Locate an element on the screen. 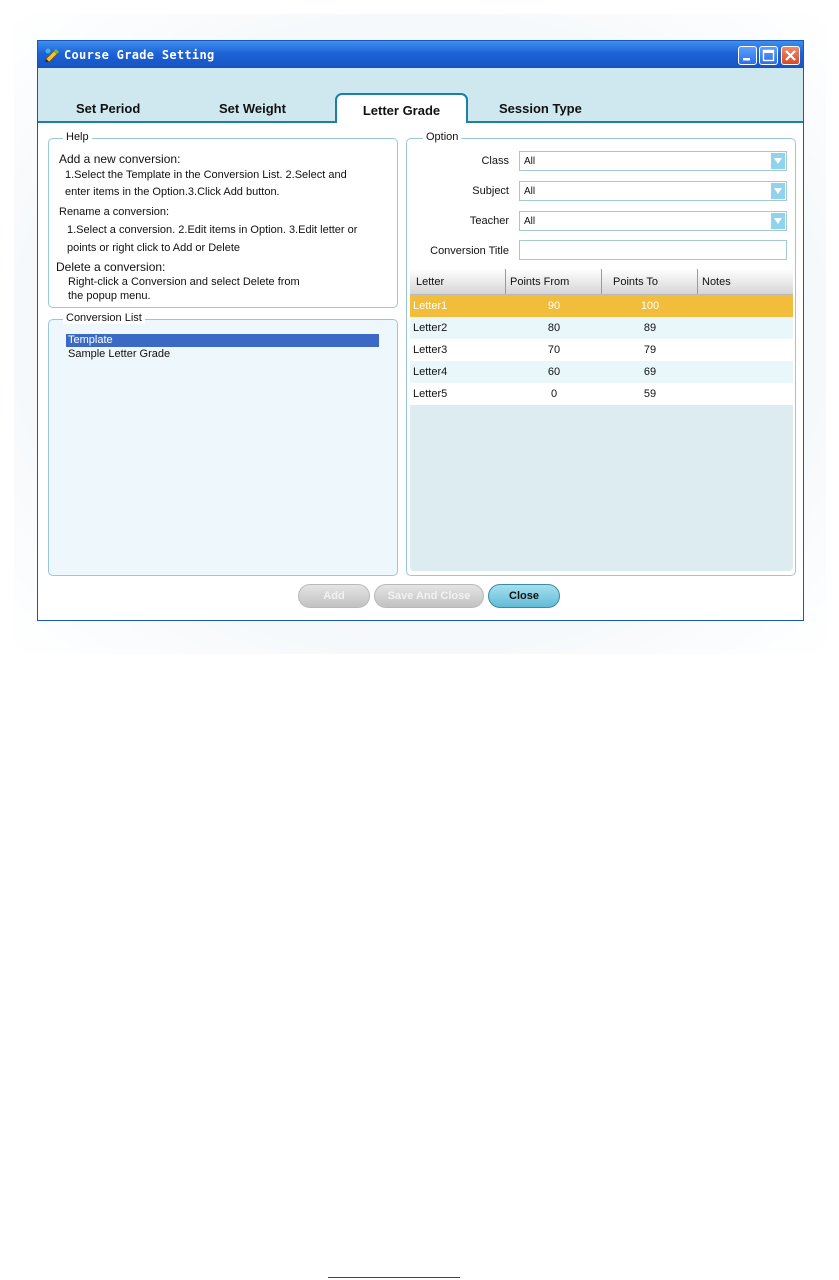 Image resolution: width=839 pixels, height=1280 pixels. pencil-app-icon is located at coordinates (52, 55).